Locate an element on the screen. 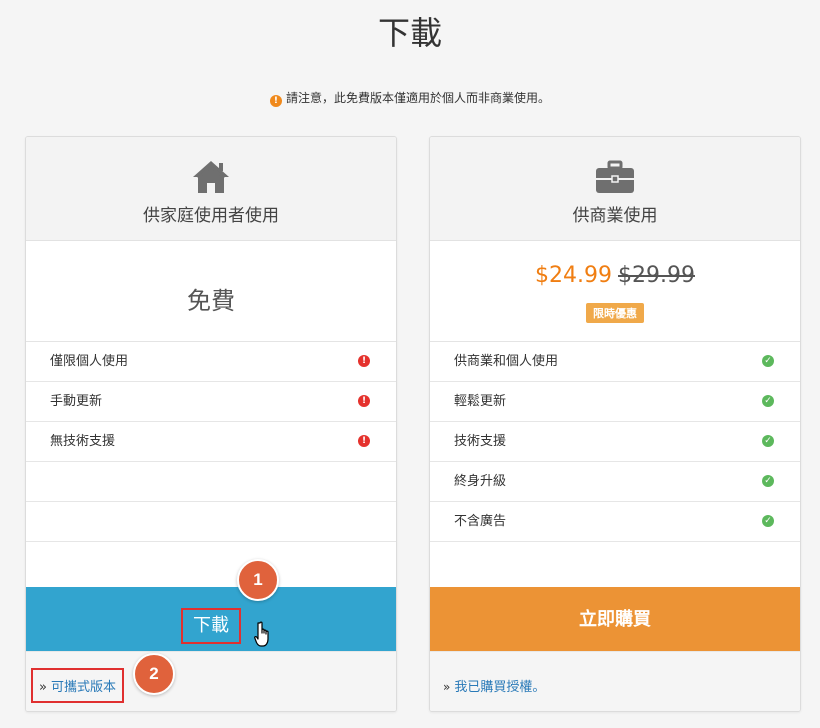 The height and width of the screenshot is (728, 820). feature-item: 技術支援 ✓ is located at coordinates (615, 442).